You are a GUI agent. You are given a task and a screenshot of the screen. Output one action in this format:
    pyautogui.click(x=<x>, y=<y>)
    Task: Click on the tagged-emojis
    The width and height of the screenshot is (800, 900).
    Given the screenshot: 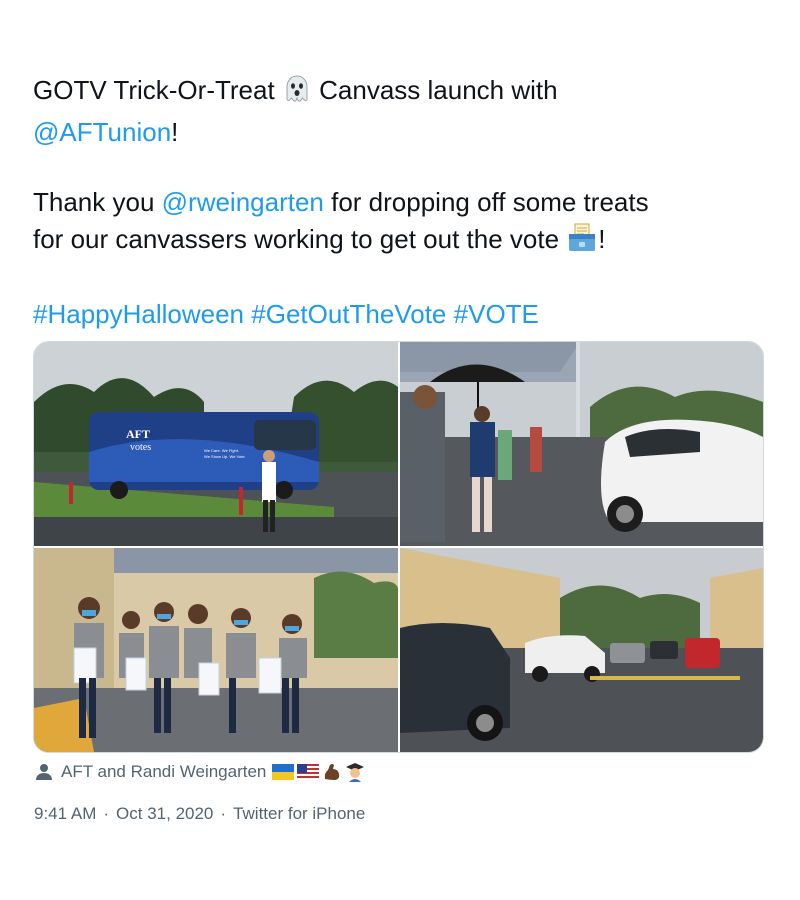 What is the action you would take?
    pyautogui.click(x=318, y=772)
    